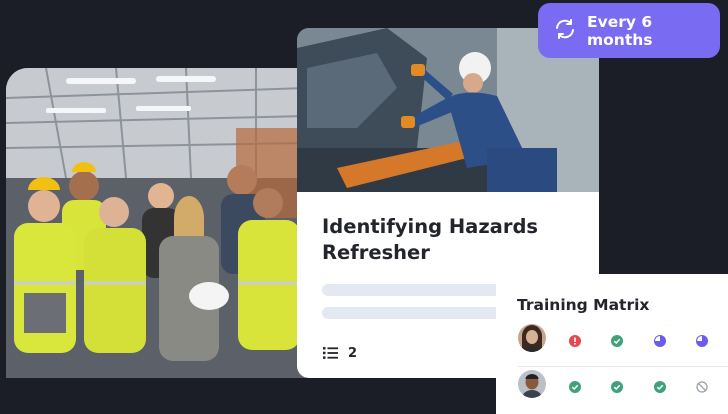  What do you see at coordinates (583, 305) in the screenshot?
I see `training-matrix-title: Training Matrix` at bounding box center [583, 305].